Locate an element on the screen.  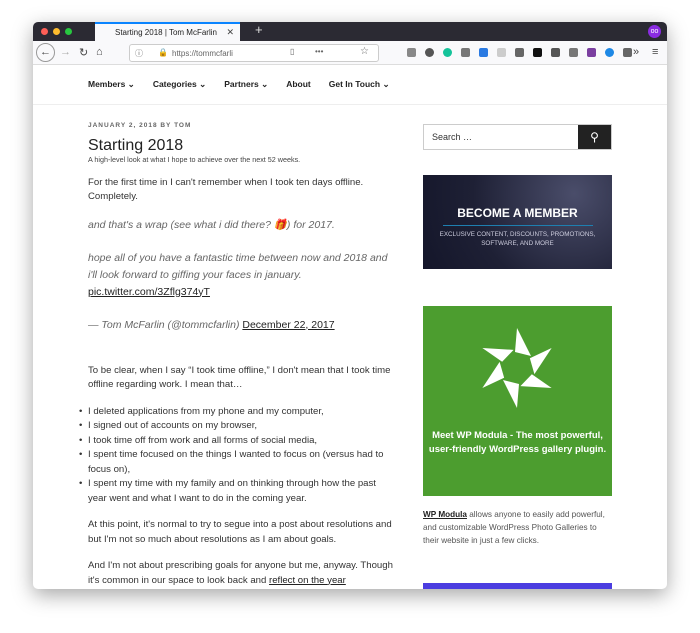
reflect-link: reflect on the year is located at coordinates (307, 580).